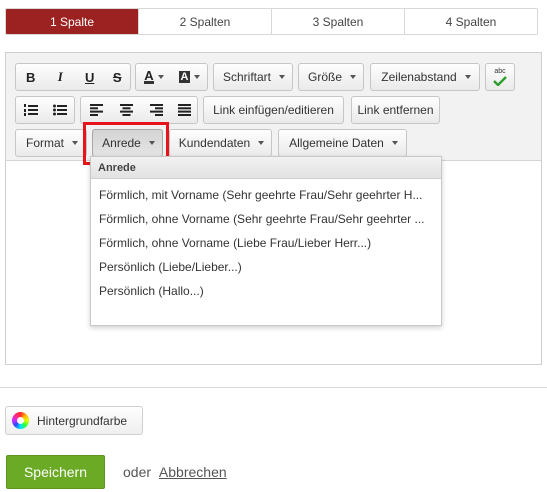  I want to click on insert-link-button: Link einfügen/editieren, so click(273, 110).